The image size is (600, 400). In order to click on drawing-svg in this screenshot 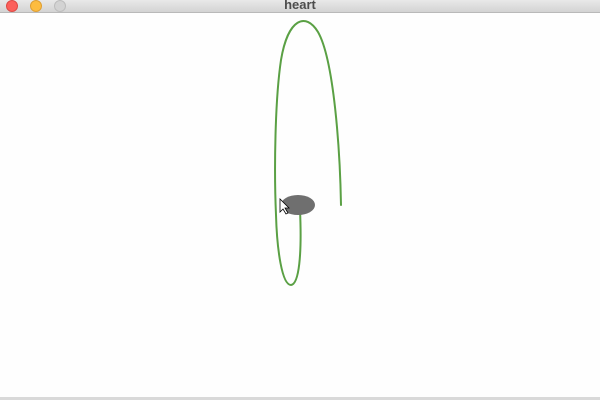, I will do `click(308, 153)`.